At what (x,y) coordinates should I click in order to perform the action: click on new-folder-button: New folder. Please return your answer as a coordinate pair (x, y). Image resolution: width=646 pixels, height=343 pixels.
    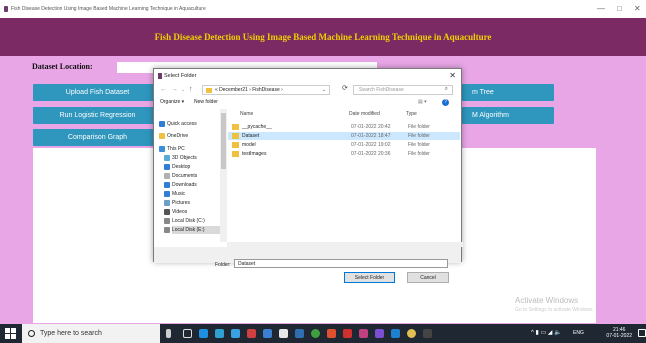
    Looking at the image, I should click on (206, 102).